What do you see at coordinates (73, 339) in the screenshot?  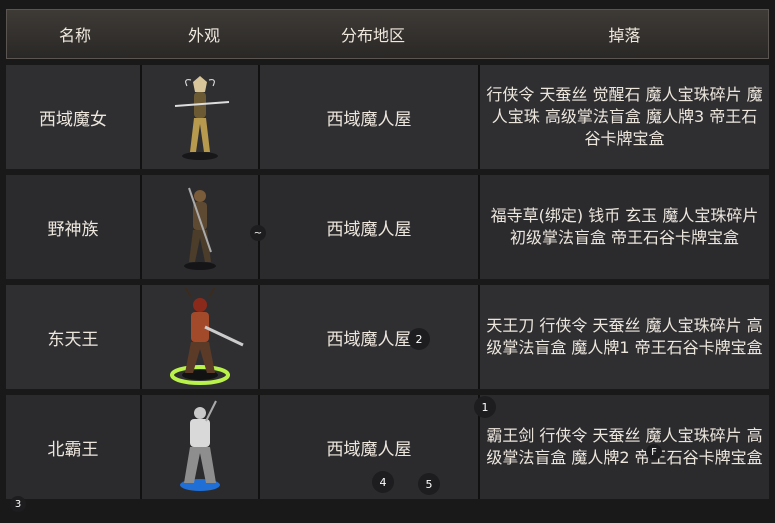 I see `monster-name: 东天王` at bounding box center [73, 339].